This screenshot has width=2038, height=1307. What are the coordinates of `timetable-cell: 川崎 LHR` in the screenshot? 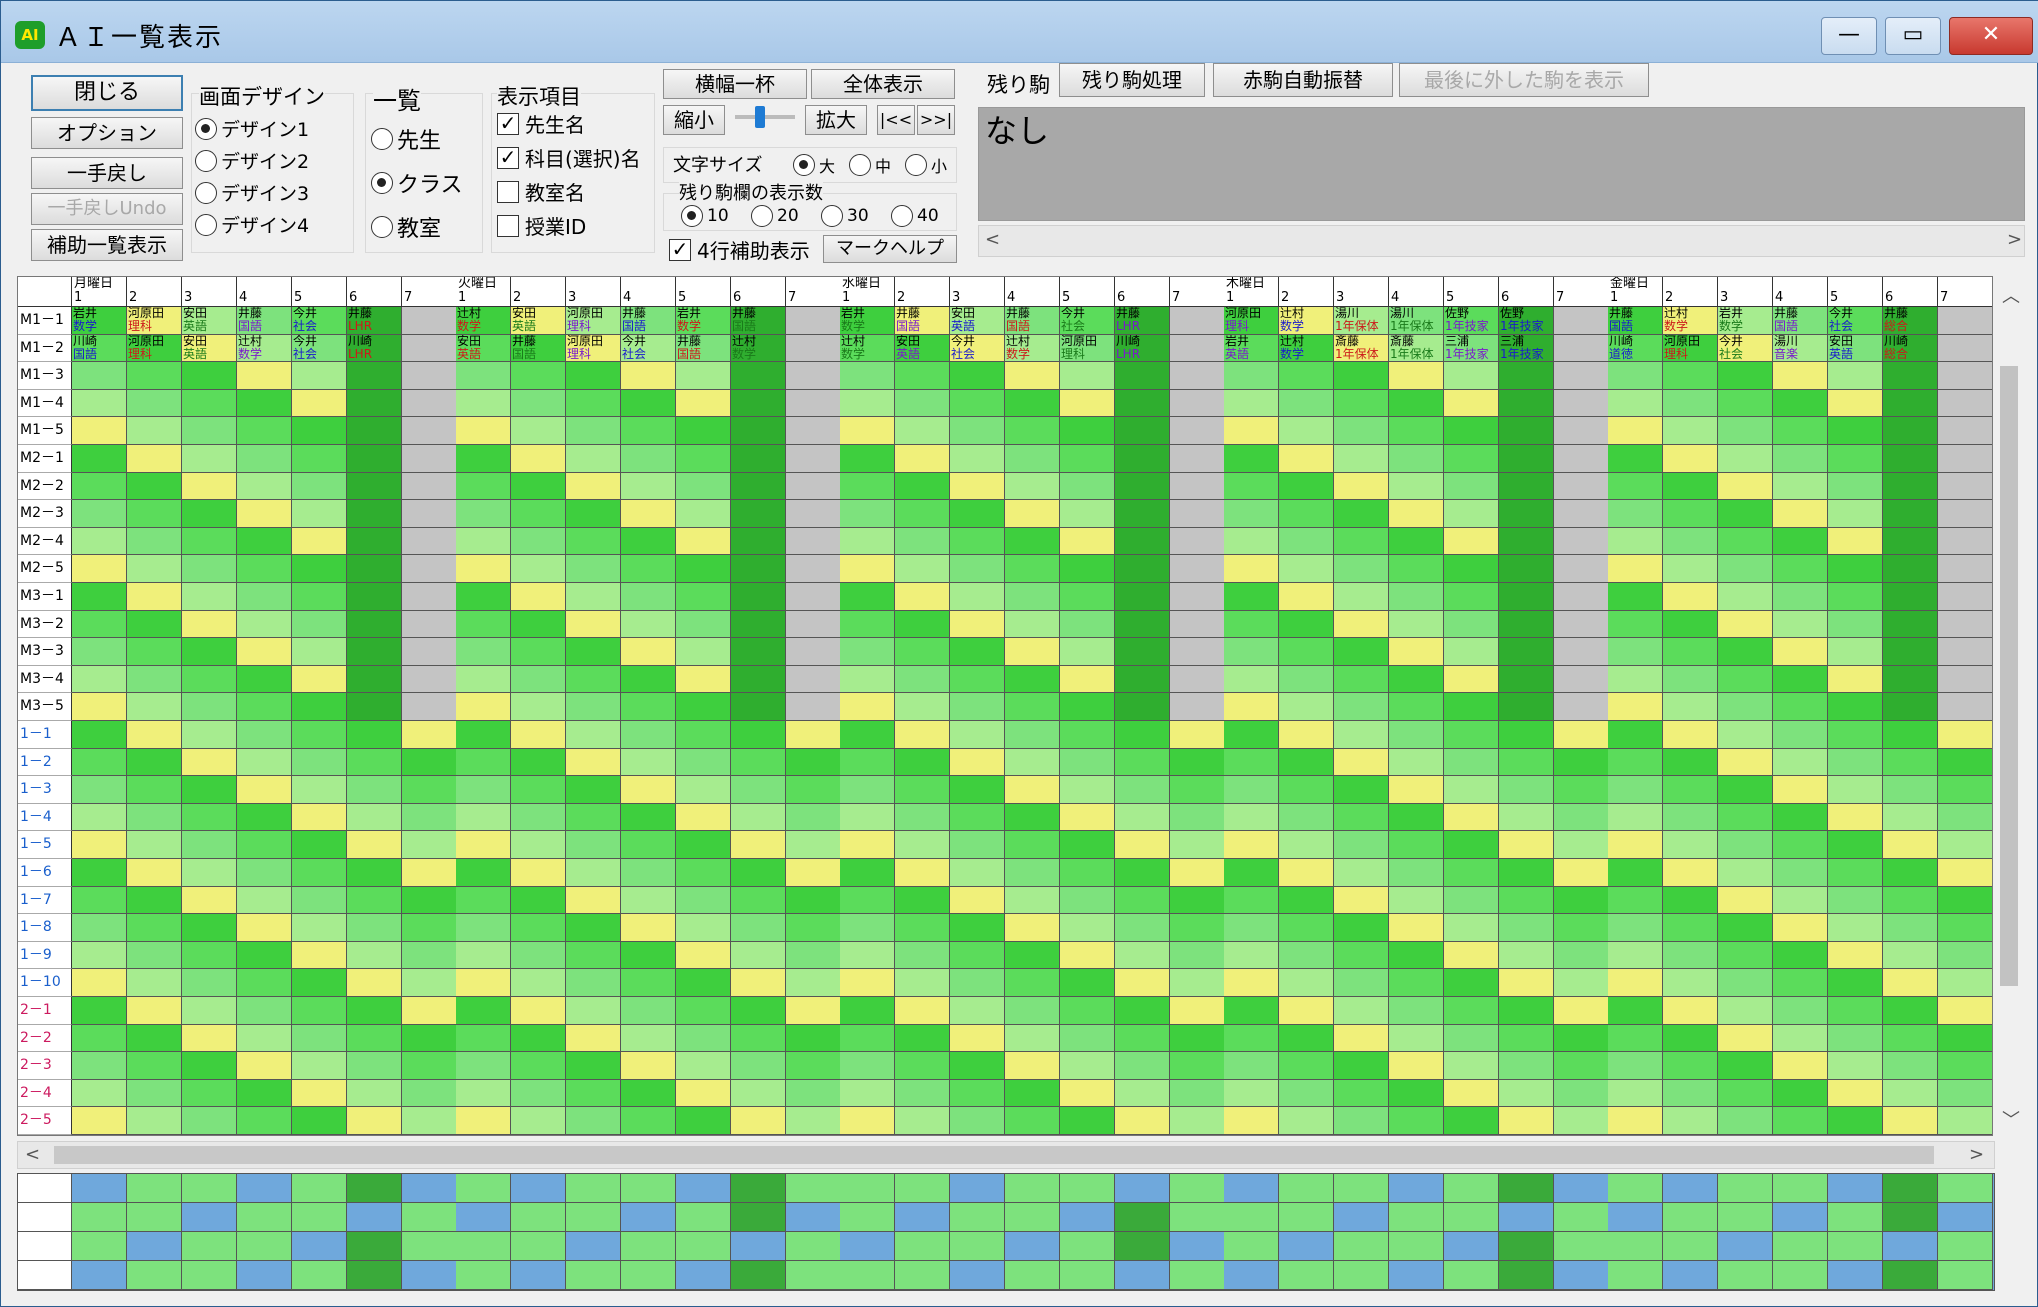 It's located at (1142, 348).